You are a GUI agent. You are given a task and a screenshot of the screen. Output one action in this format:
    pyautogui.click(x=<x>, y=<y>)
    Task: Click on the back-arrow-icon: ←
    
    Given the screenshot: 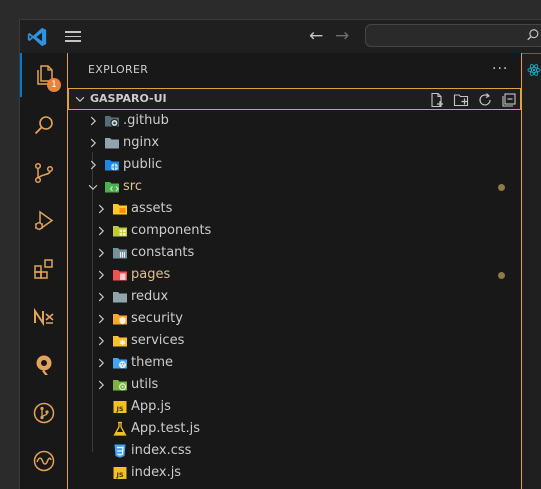 What is the action you would take?
    pyautogui.click(x=316, y=36)
    